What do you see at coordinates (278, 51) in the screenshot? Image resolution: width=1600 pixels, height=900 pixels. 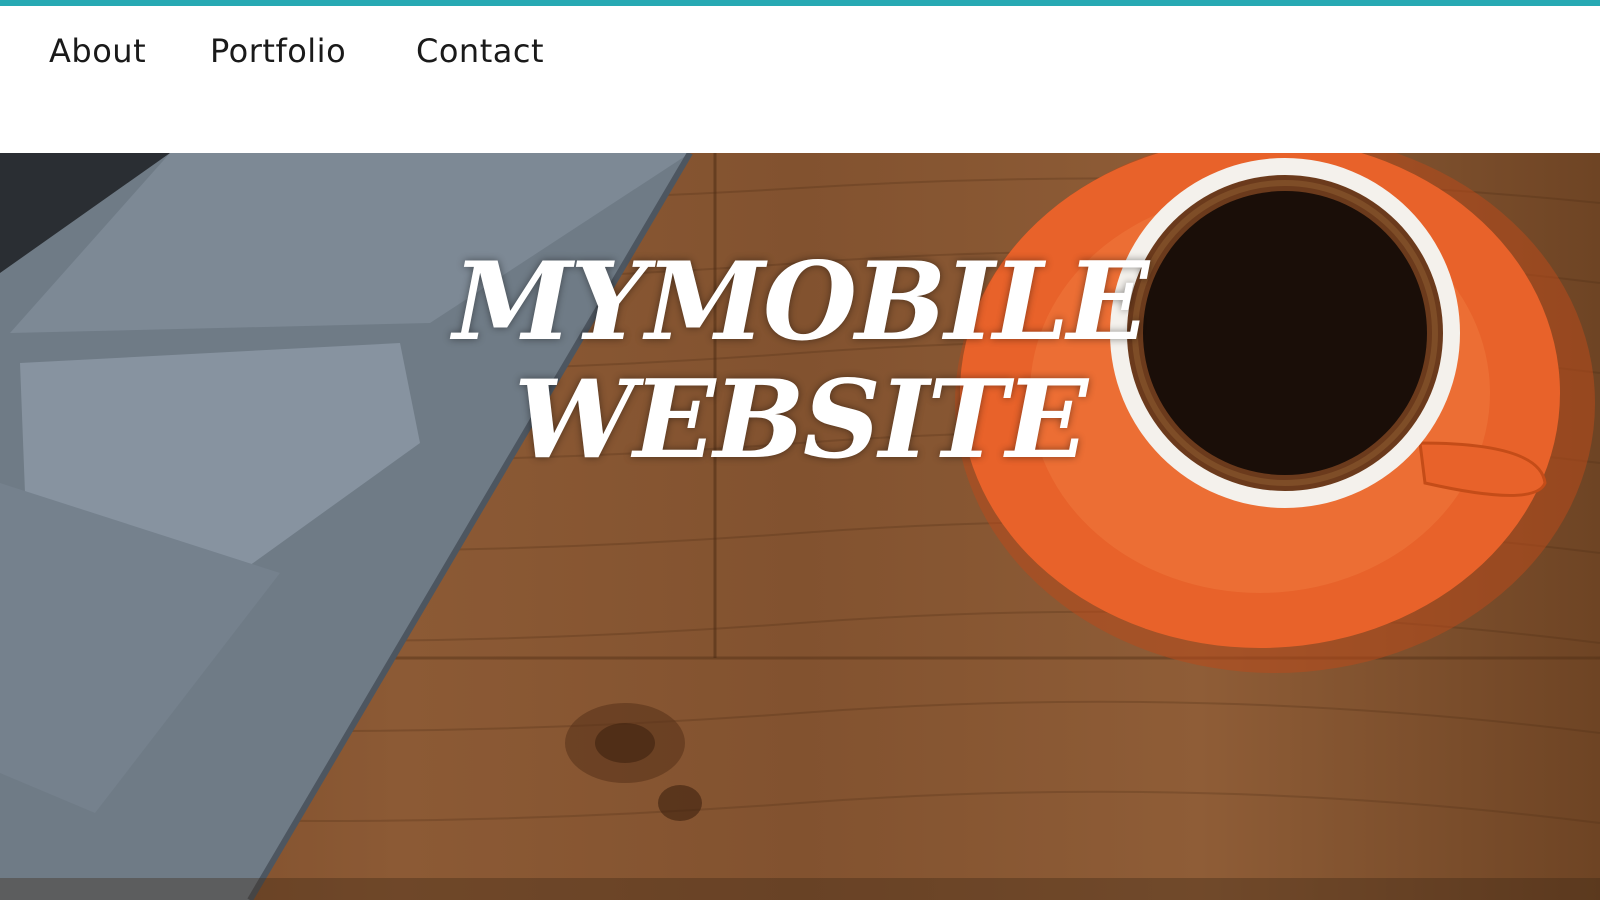 I see `nav-link-portfolio: Portfolio` at bounding box center [278, 51].